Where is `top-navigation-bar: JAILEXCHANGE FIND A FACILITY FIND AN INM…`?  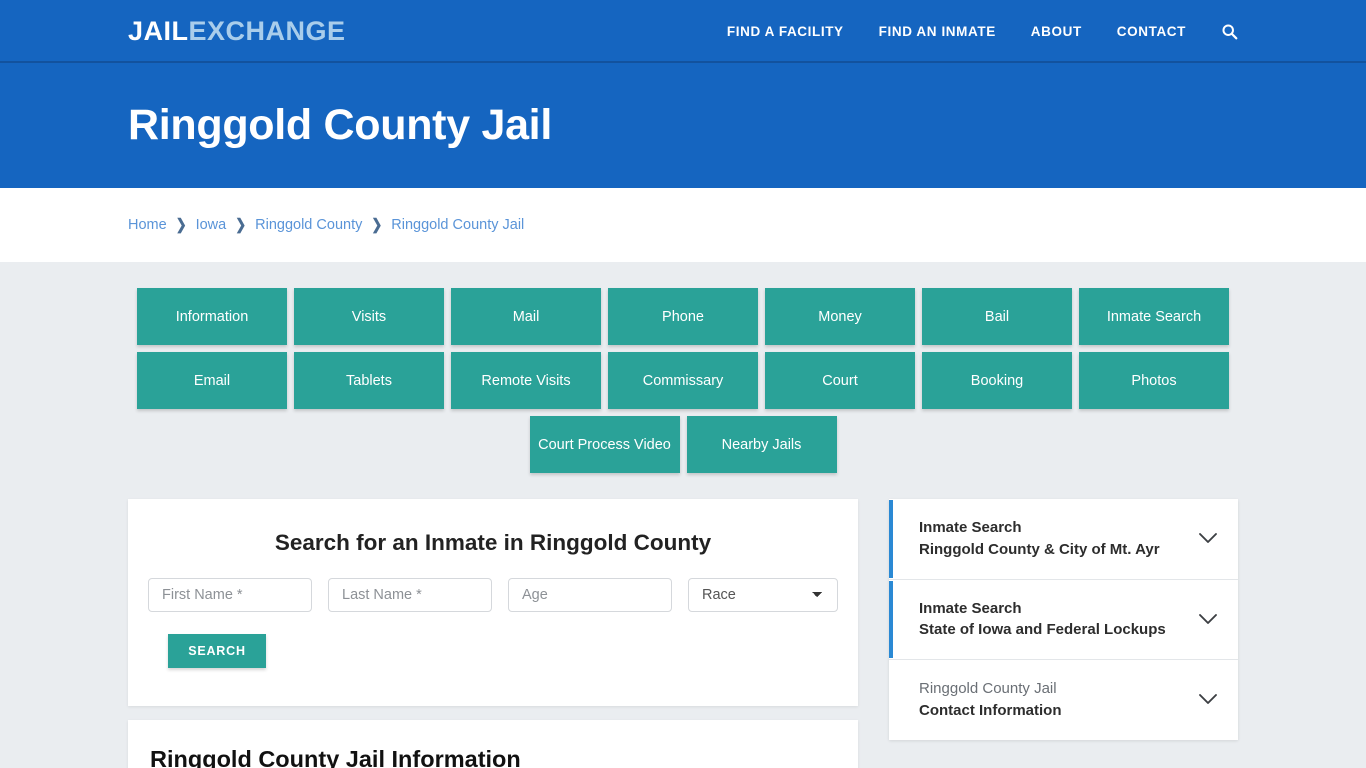 top-navigation-bar: JAILEXCHANGE FIND A FACILITY FIND AN INM… is located at coordinates (683, 31).